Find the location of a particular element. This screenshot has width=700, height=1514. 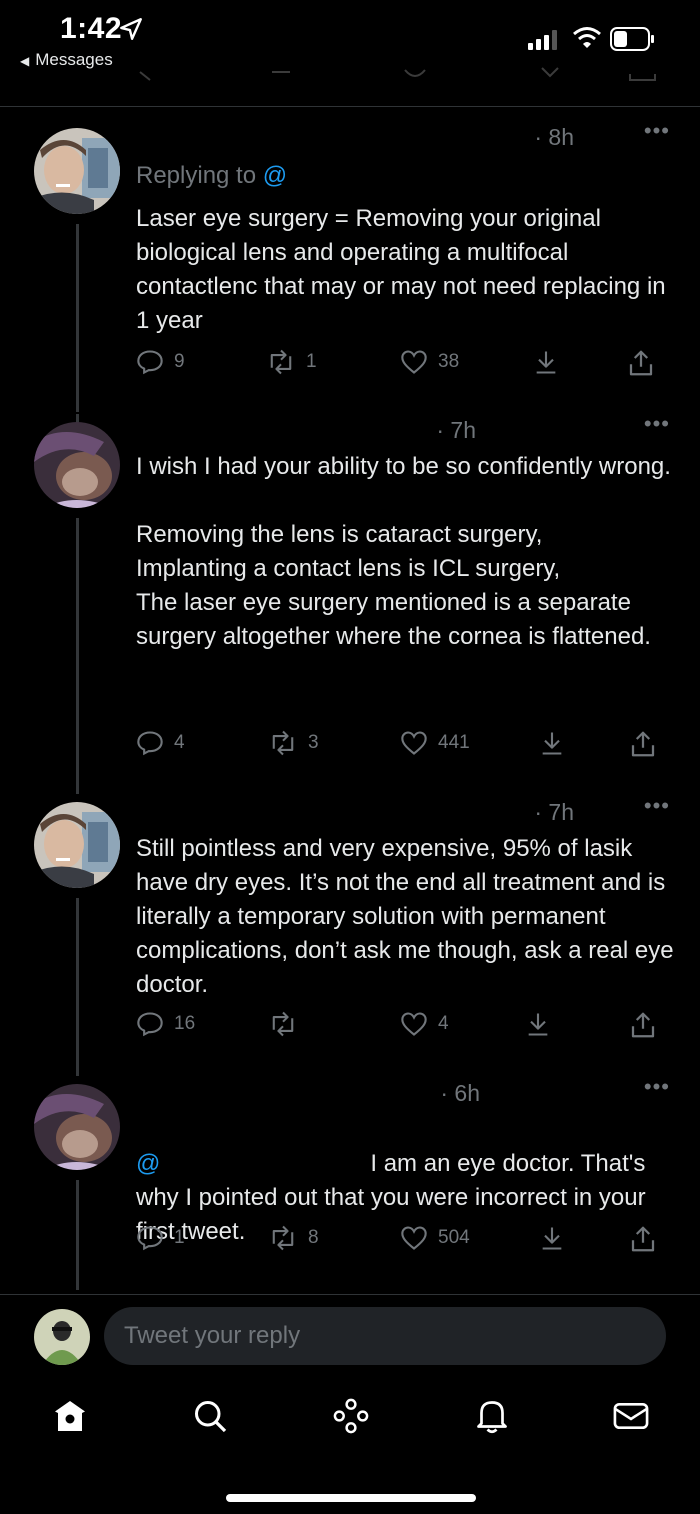

retweet-count: 1 is located at coordinates (311, 361).